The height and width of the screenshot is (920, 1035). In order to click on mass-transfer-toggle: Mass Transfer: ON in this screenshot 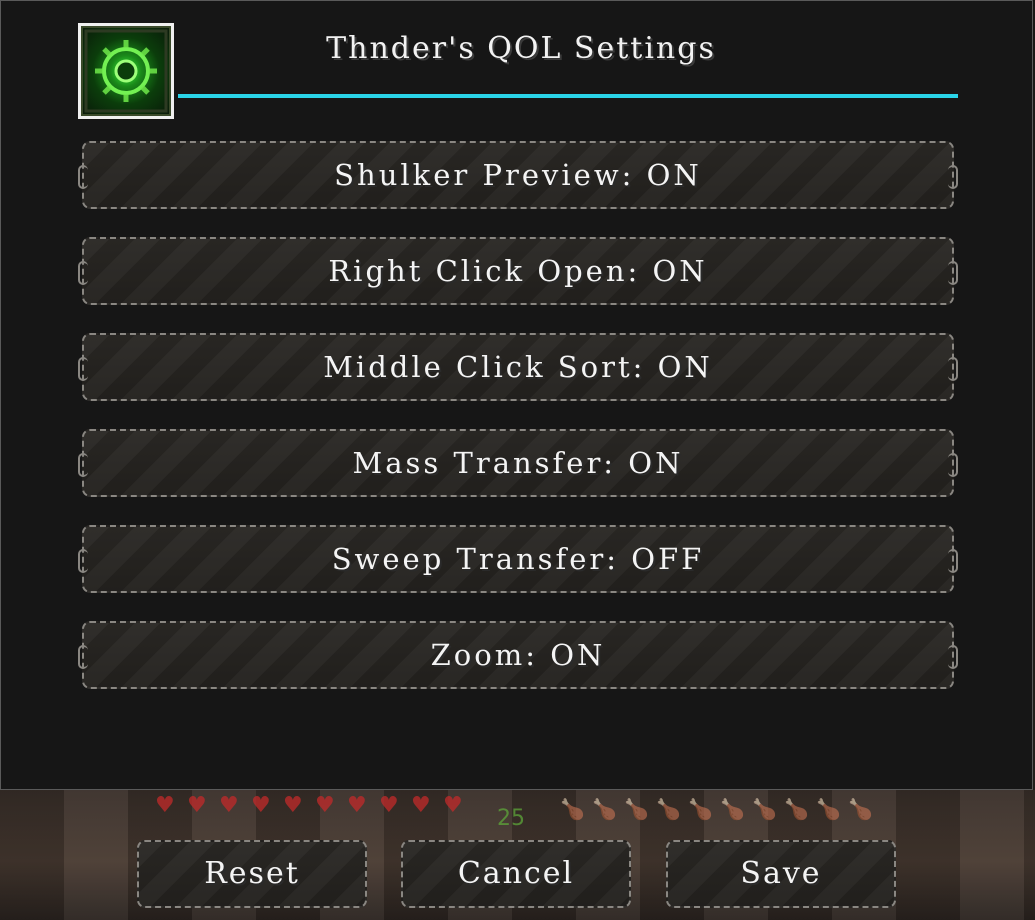, I will do `click(518, 463)`.